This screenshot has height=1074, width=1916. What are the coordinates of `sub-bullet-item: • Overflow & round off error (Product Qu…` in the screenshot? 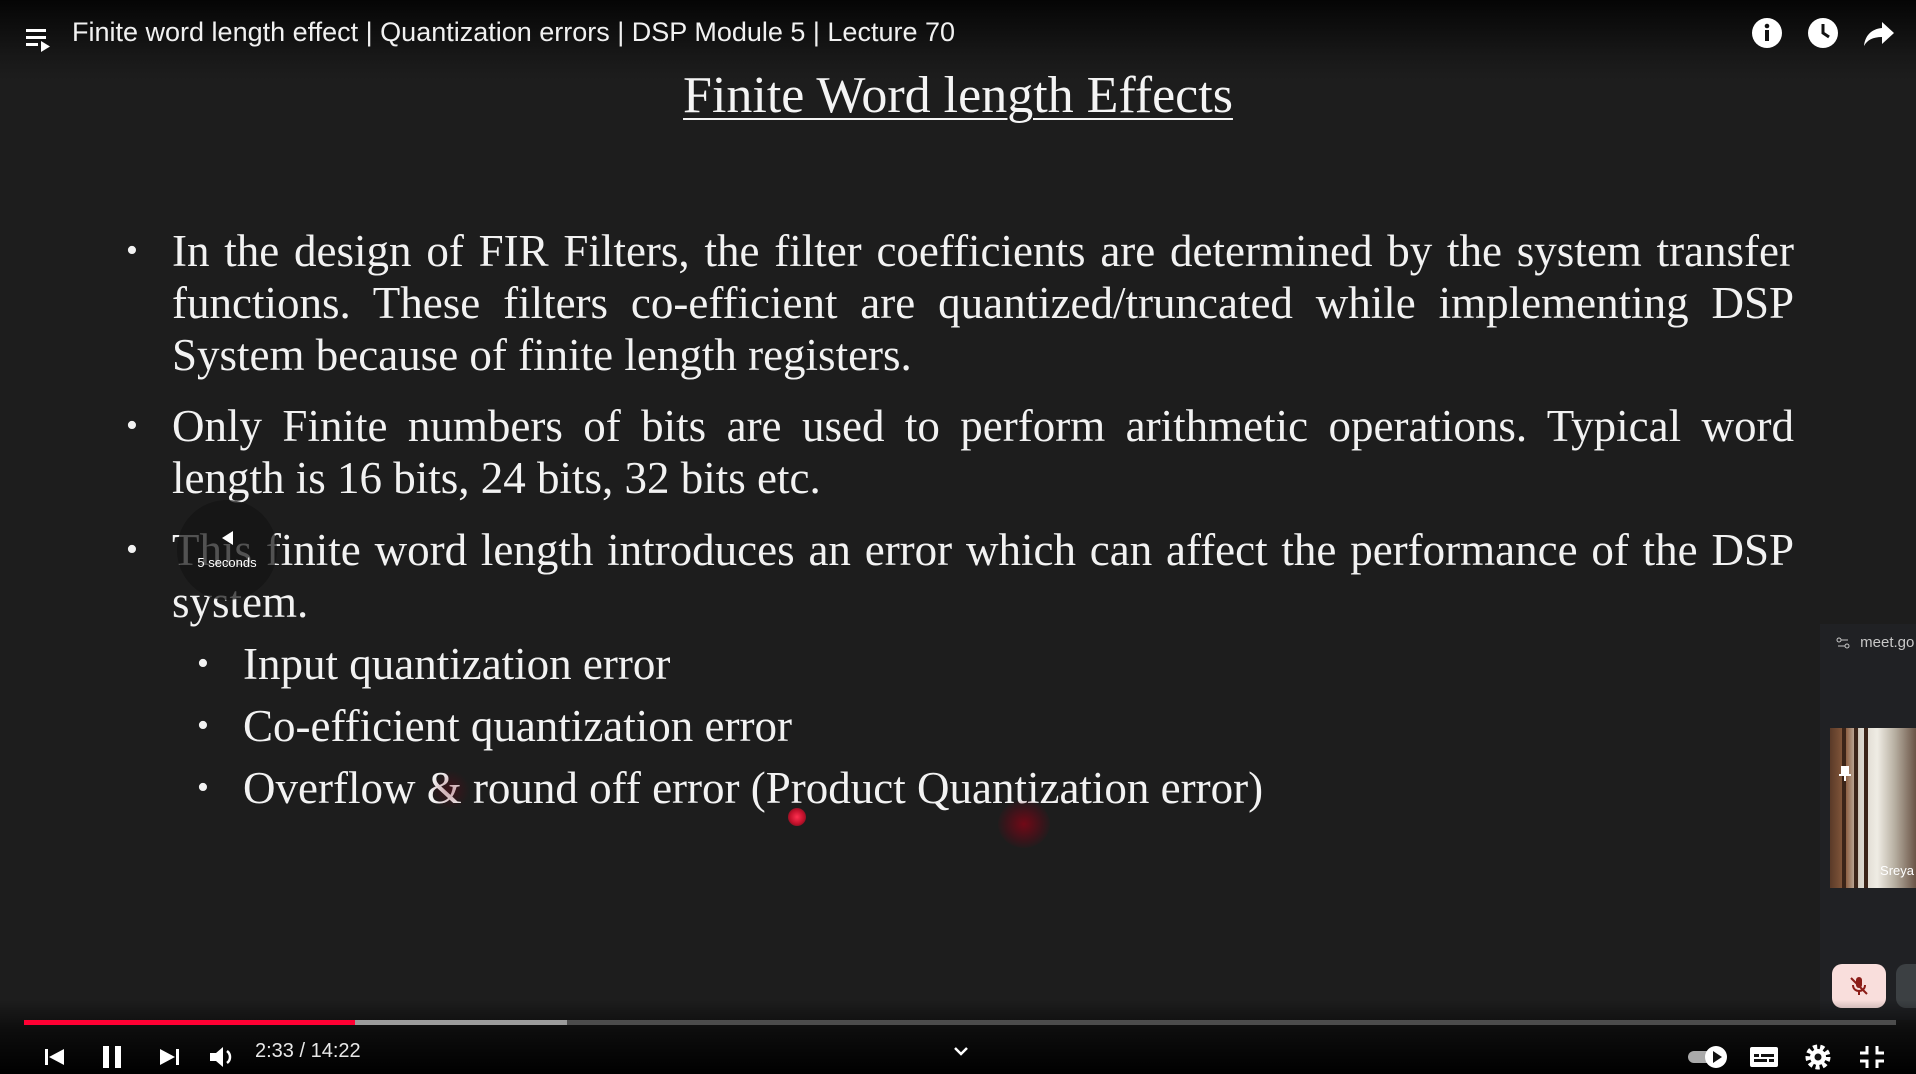 It's located at (730, 788).